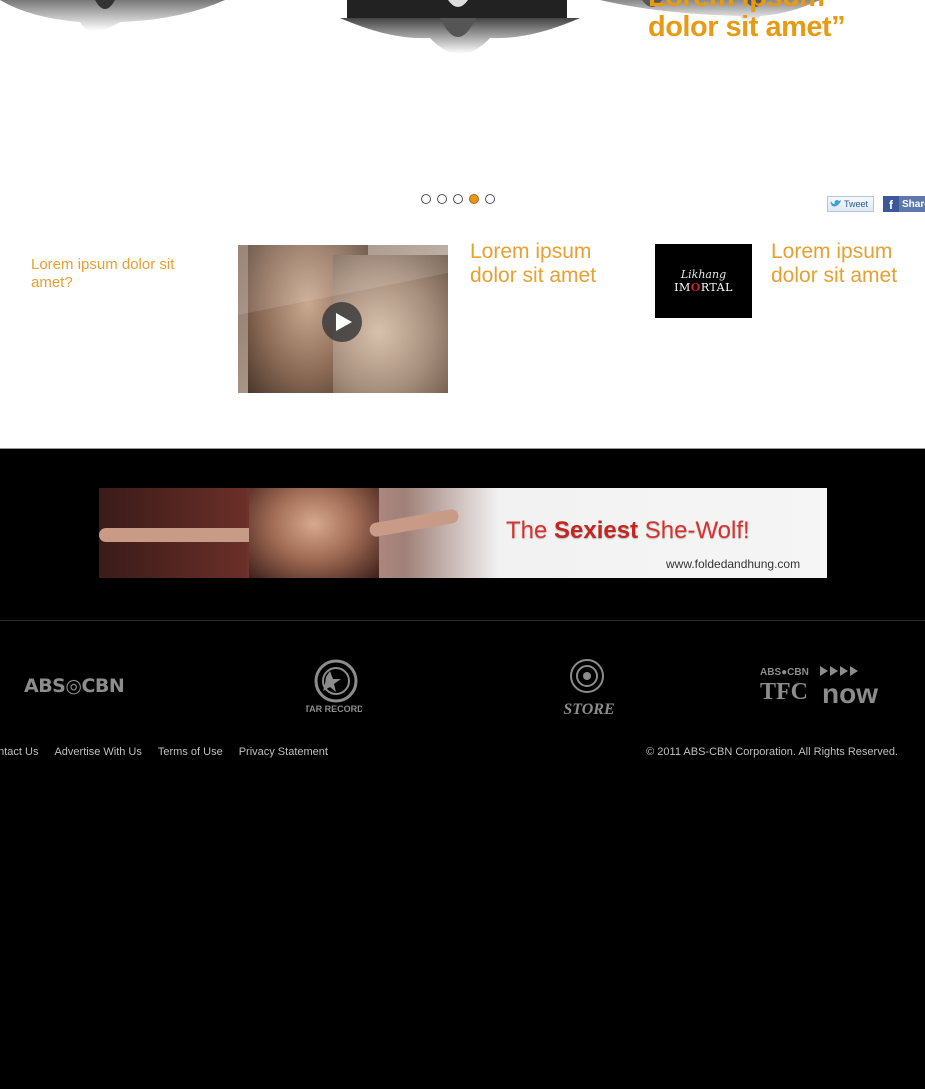 This screenshot has width=925, height=1089. I want to click on ornament-left, so click(112, 15).